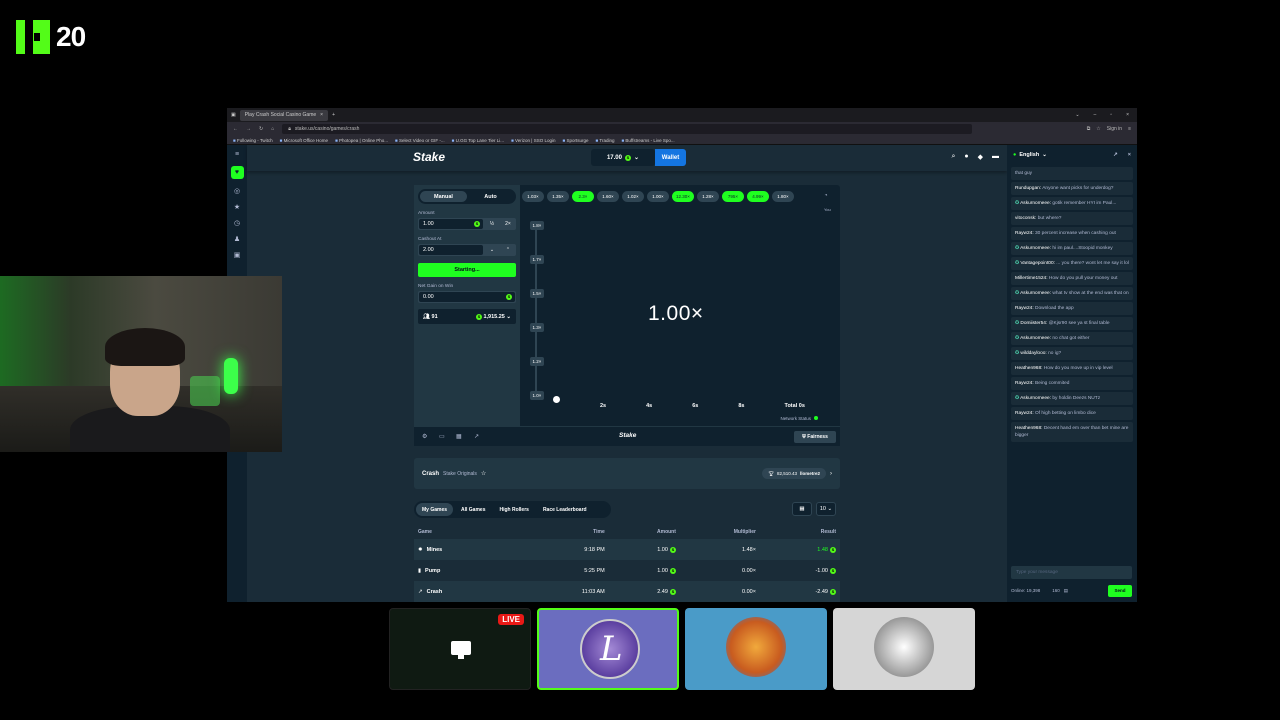 This screenshot has height=720, width=1280. I want to click on user-icon: ●, so click(966, 157).